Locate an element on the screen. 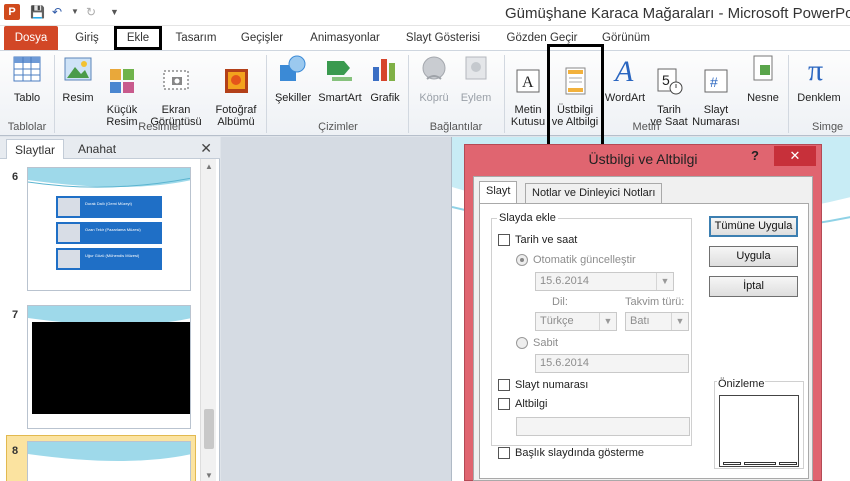  tab-home: Giriş is located at coordinates (87, 38).